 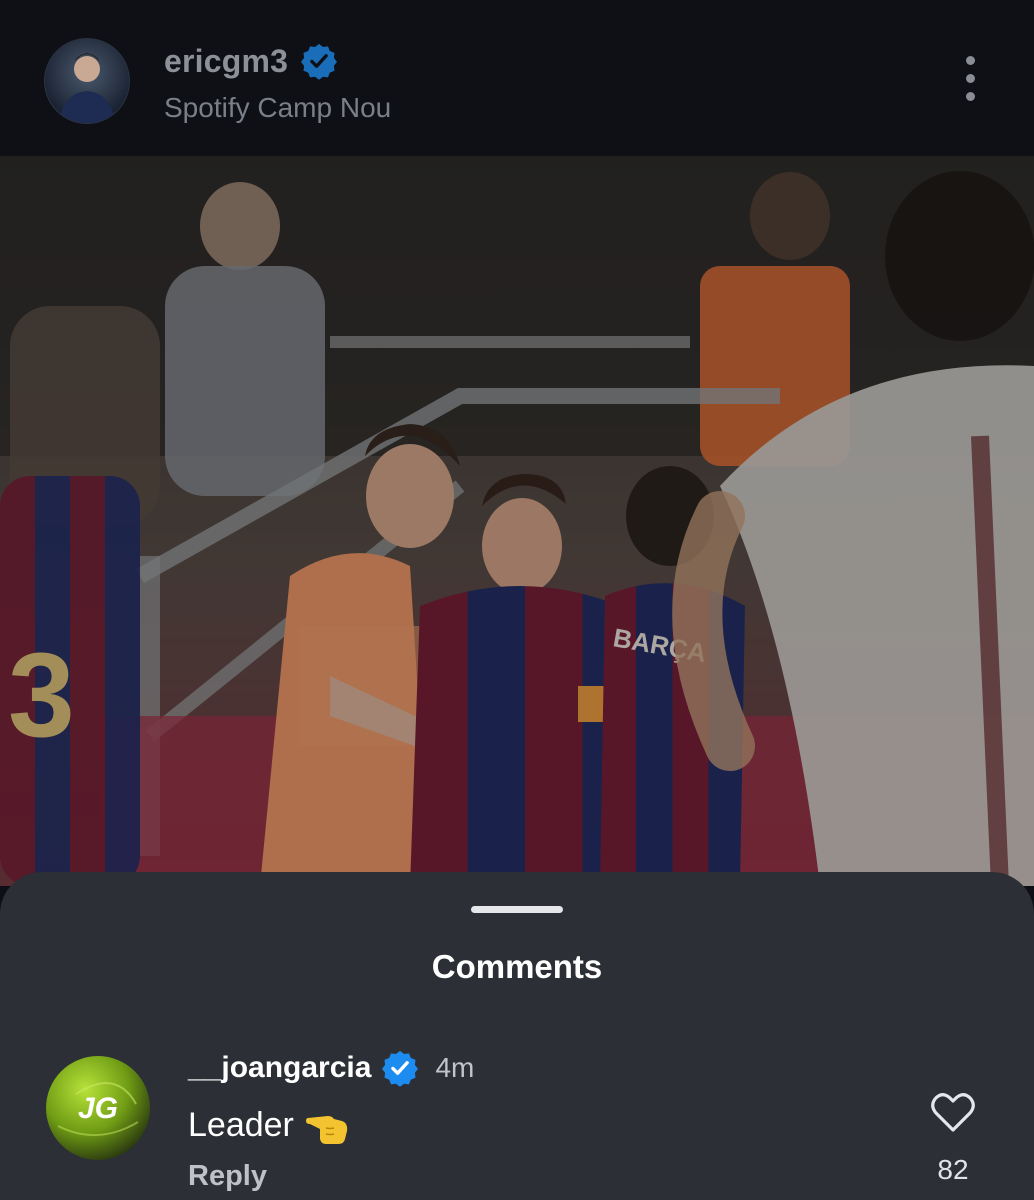 I want to click on post-location: Spotify Camp Nou, so click(x=277, y=108).